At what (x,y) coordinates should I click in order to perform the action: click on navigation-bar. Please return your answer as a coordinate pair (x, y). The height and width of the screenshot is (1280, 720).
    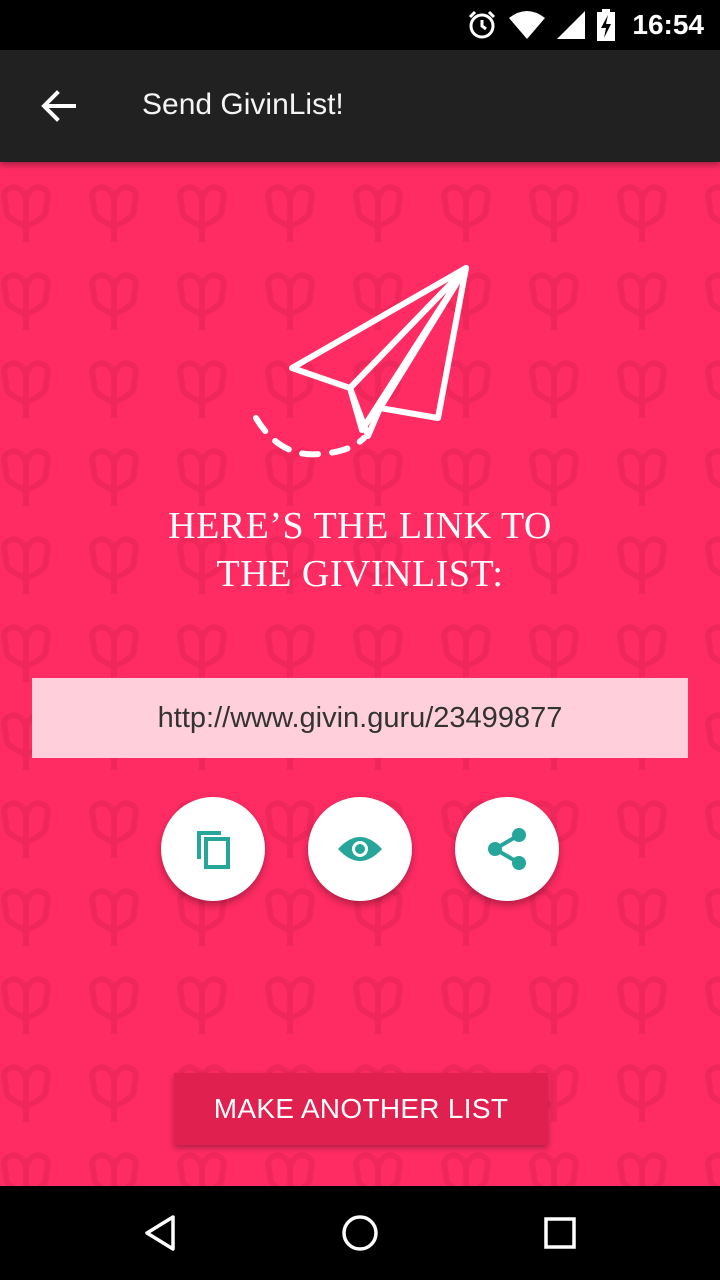
    Looking at the image, I should click on (360, 1233).